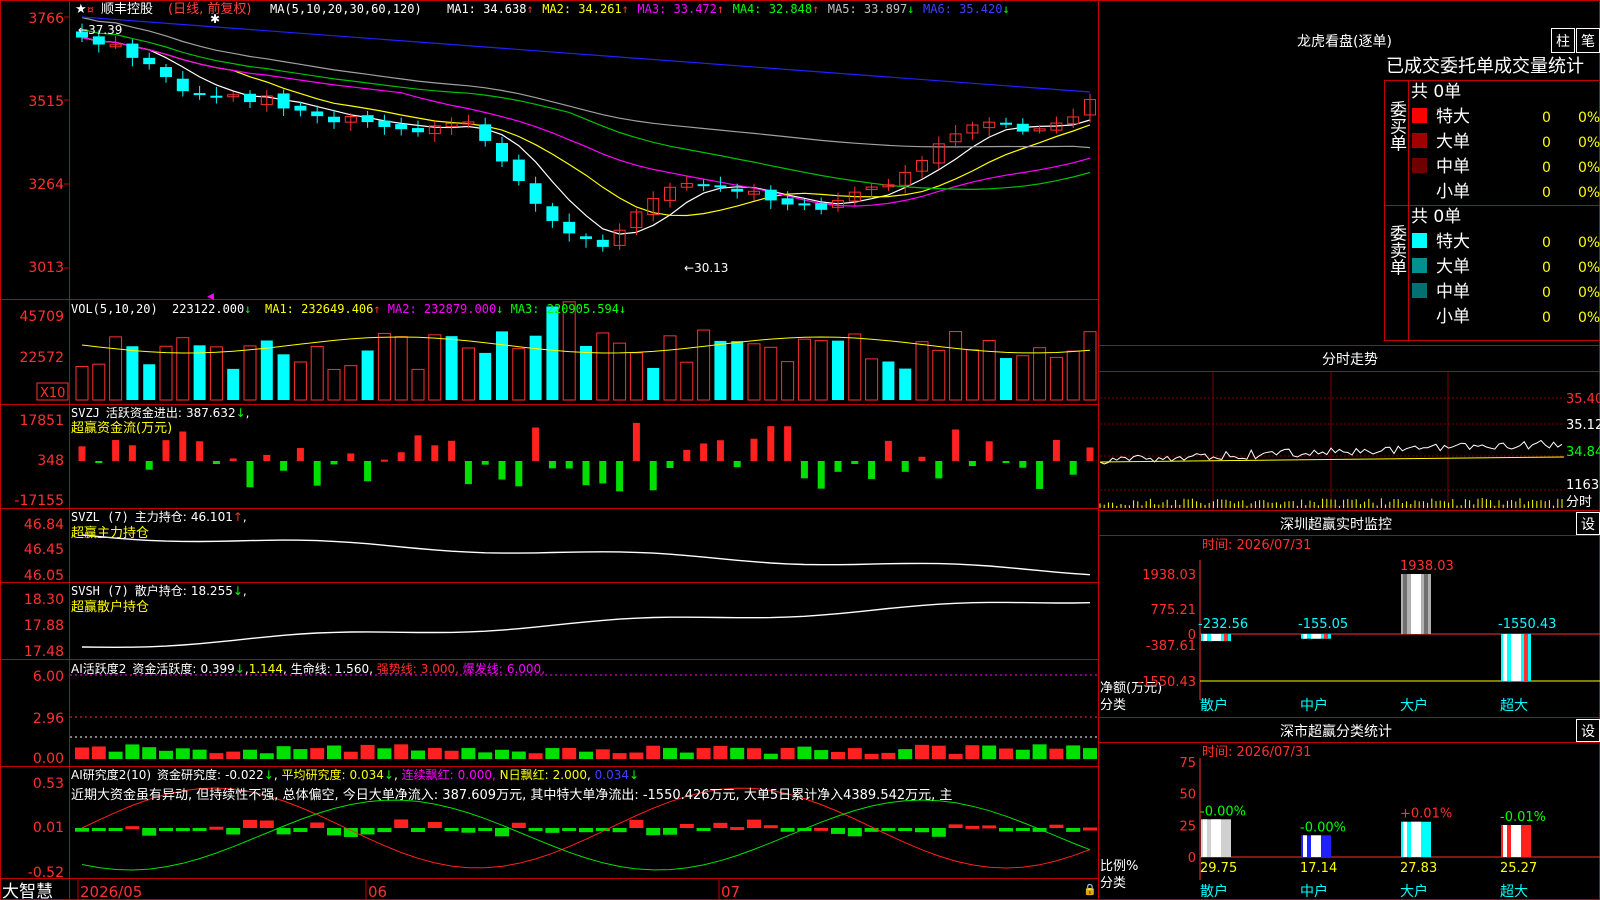  Describe the element at coordinates (46, 143) in the screenshot. I see `price-axis: 3766 3515 3264 3013` at that location.